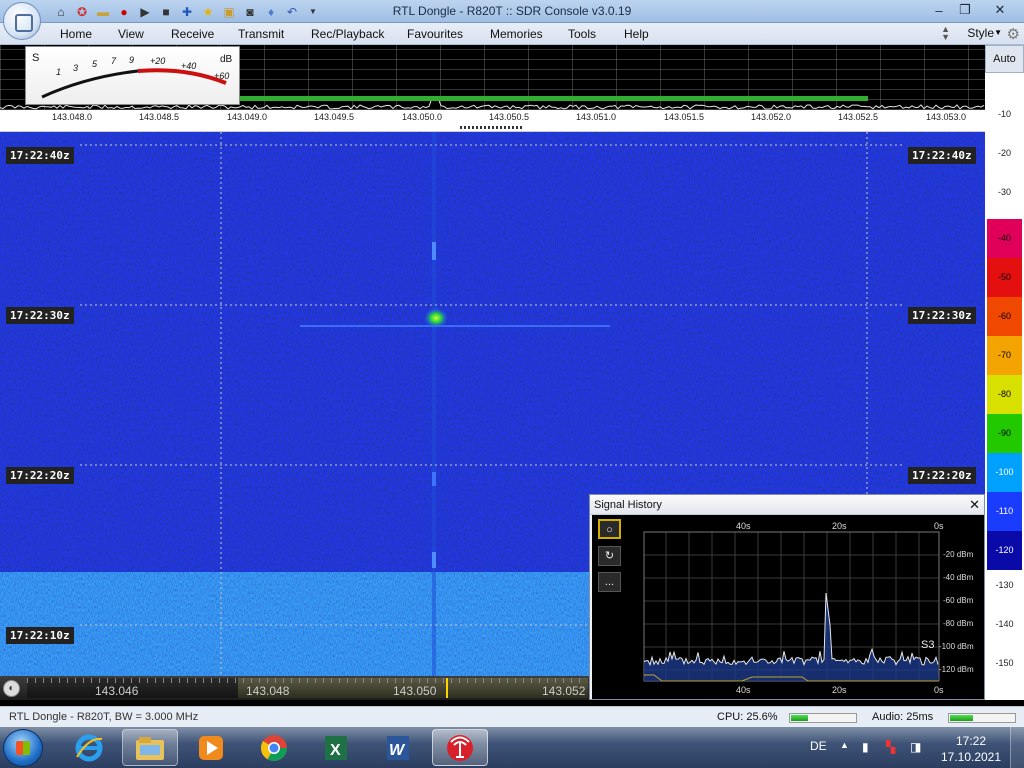 This screenshot has height=768, width=1024. Describe the element at coordinates (939, 10) in the screenshot. I see `minimize-icon: –` at that location.